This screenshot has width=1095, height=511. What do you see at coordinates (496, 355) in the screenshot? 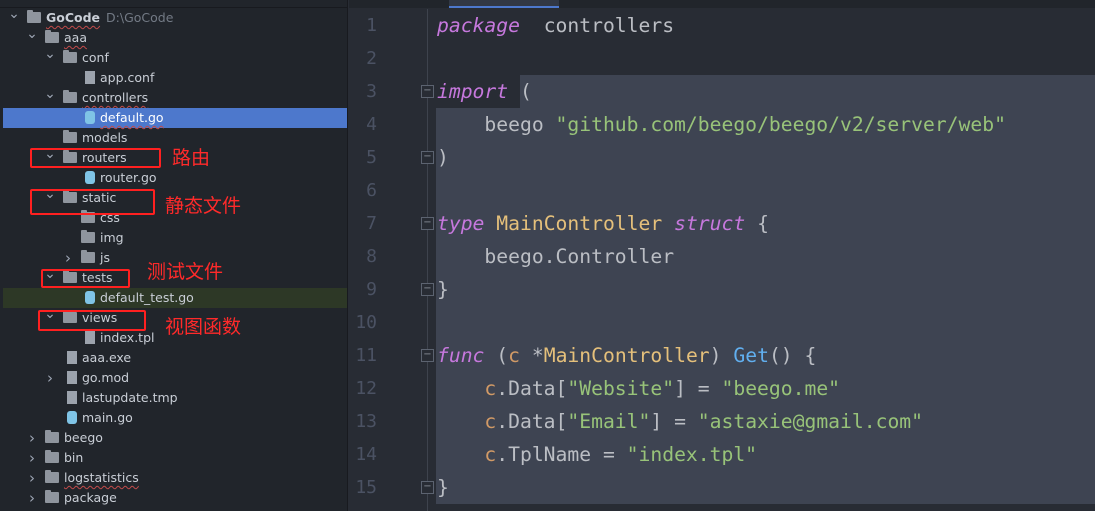
I see `code-token: (` at bounding box center [496, 355].